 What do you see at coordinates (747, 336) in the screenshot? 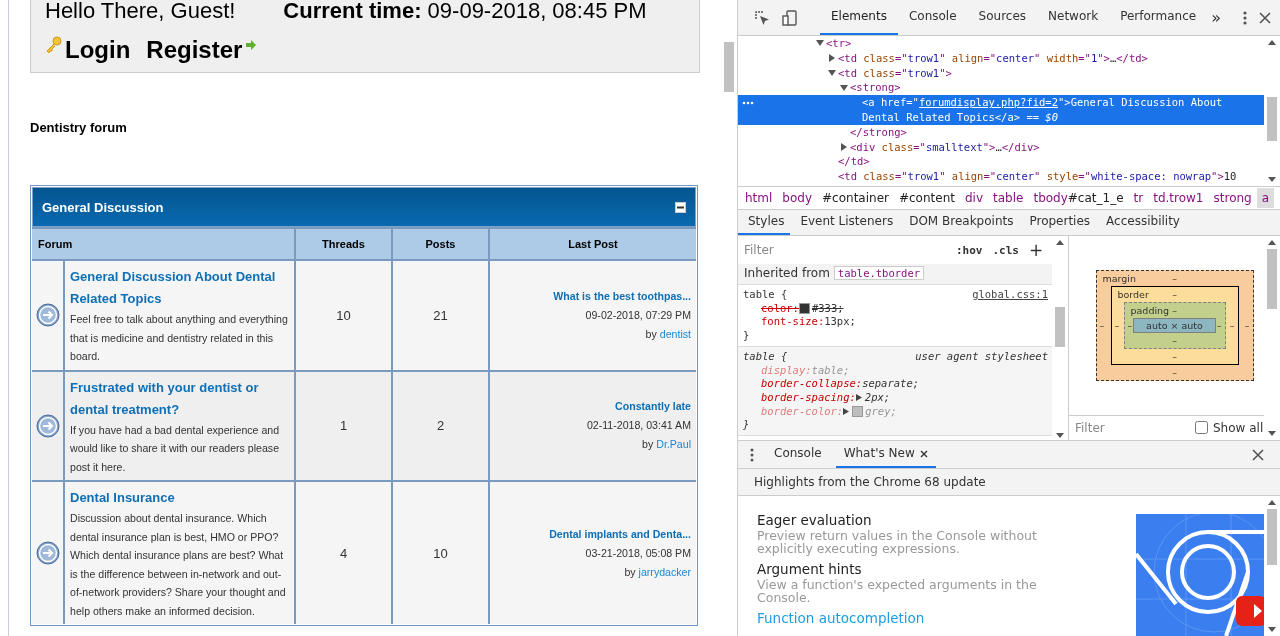
I see `rule-close: }` at bounding box center [747, 336].